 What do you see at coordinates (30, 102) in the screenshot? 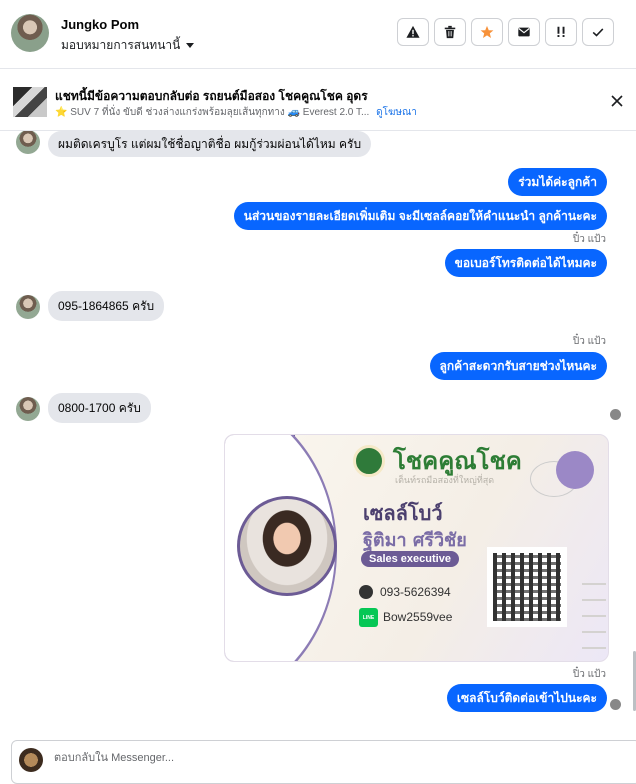
I see `ad-thumbnail` at bounding box center [30, 102].